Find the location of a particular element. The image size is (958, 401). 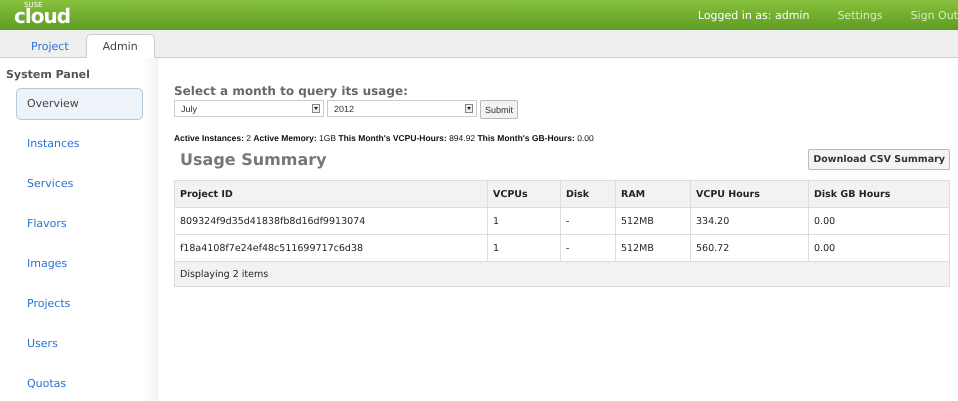

table-cell-text: 809324f9d35d41838fb8d16df9913074 is located at coordinates (272, 221).